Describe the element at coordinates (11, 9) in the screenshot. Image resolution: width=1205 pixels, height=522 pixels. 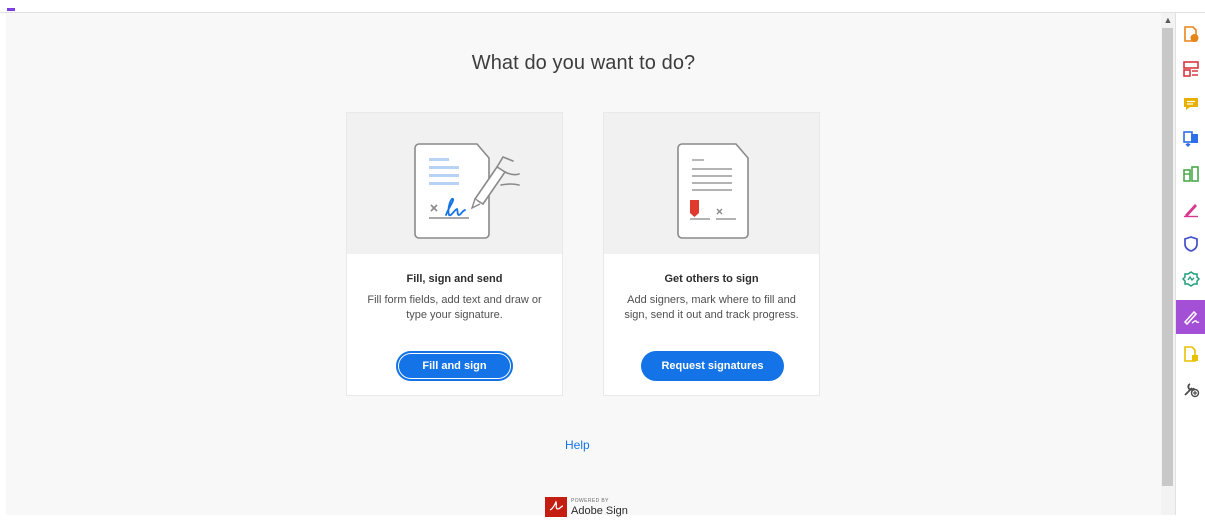
I see `top-accent-bar` at that location.